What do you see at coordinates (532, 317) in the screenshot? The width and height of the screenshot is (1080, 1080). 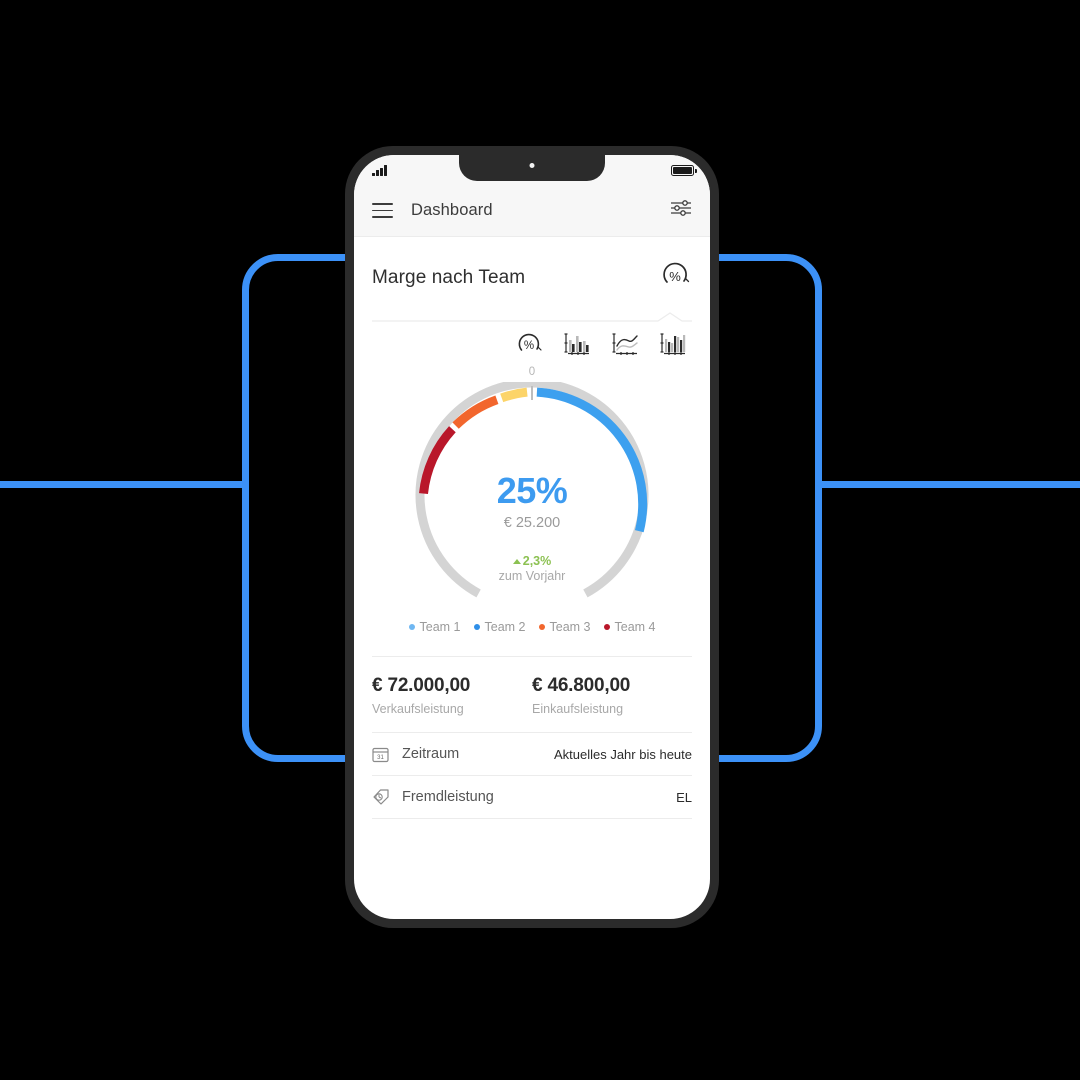 I see `card-divider` at bounding box center [532, 317].